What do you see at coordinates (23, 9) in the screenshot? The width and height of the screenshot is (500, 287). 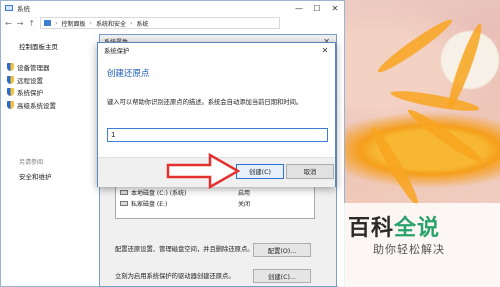 I see `system-title: 系统` at bounding box center [23, 9].